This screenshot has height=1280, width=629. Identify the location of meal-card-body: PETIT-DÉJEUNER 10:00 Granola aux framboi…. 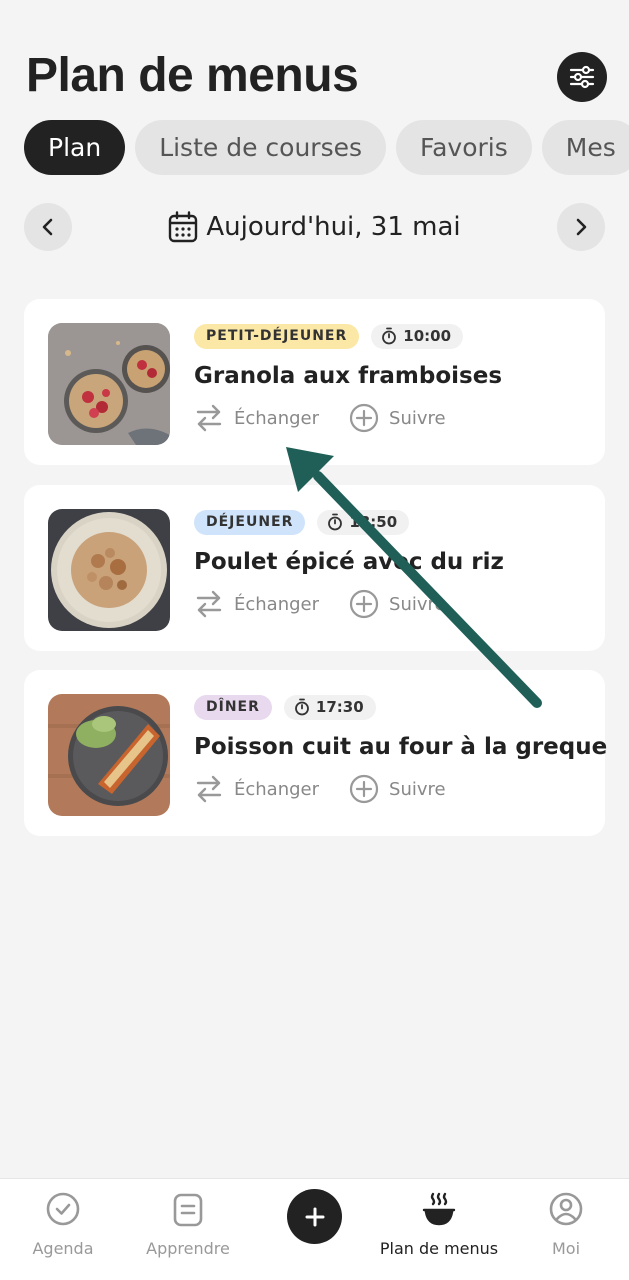
(394, 378).